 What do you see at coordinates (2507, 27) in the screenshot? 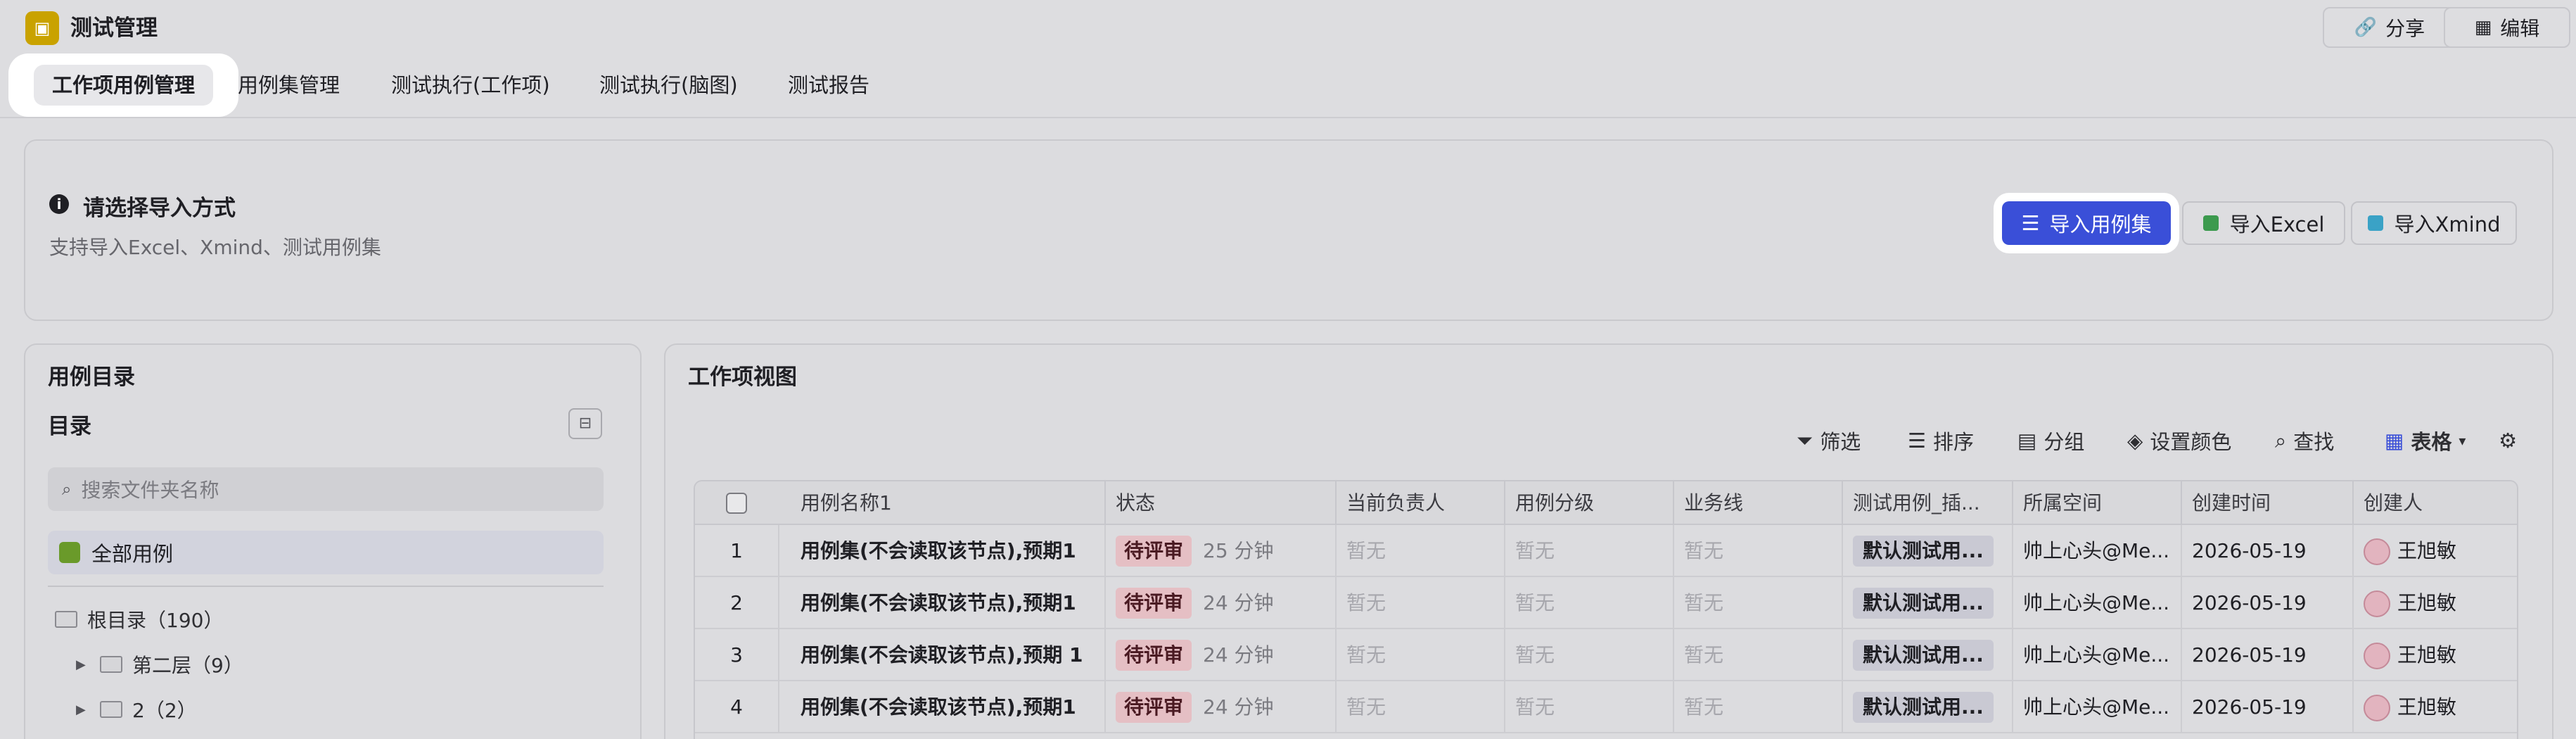
I see `edit-button: ▦ 编辑` at bounding box center [2507, 27].